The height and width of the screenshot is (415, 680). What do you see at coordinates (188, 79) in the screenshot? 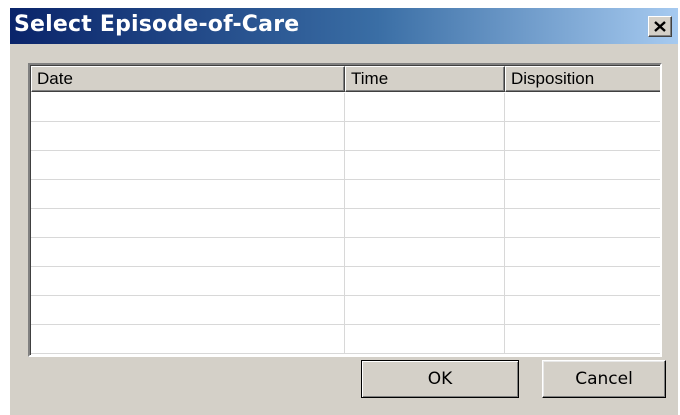
I see `column-header-date: Date` at bounding box center [188, 79].